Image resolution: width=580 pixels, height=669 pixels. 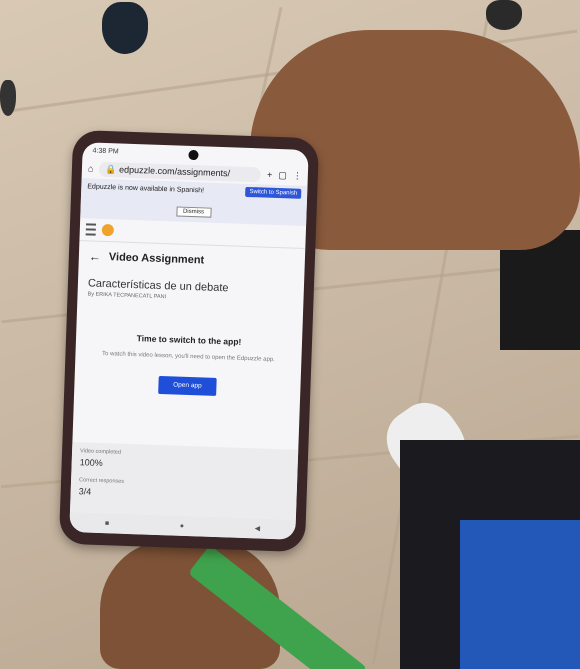 What do you see at coordinates (182, 525) in the screenshot?
I see `home-nav-icon: ●` at bounding box center [182, 525].